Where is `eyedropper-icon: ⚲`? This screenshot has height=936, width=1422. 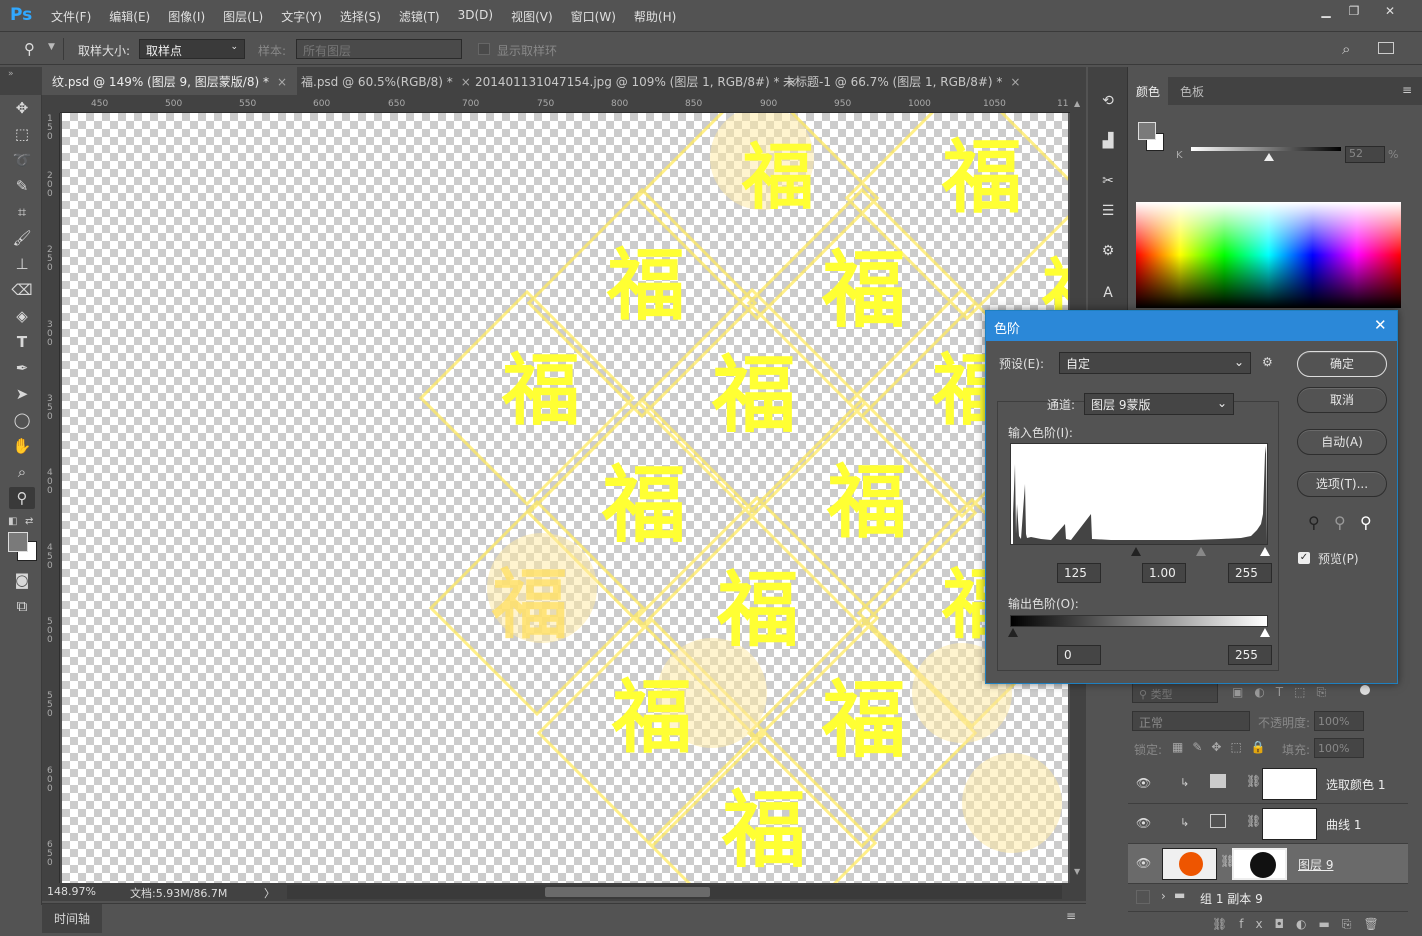
eyedropper-icon: ⚲ is located at coordinates (29, 49).